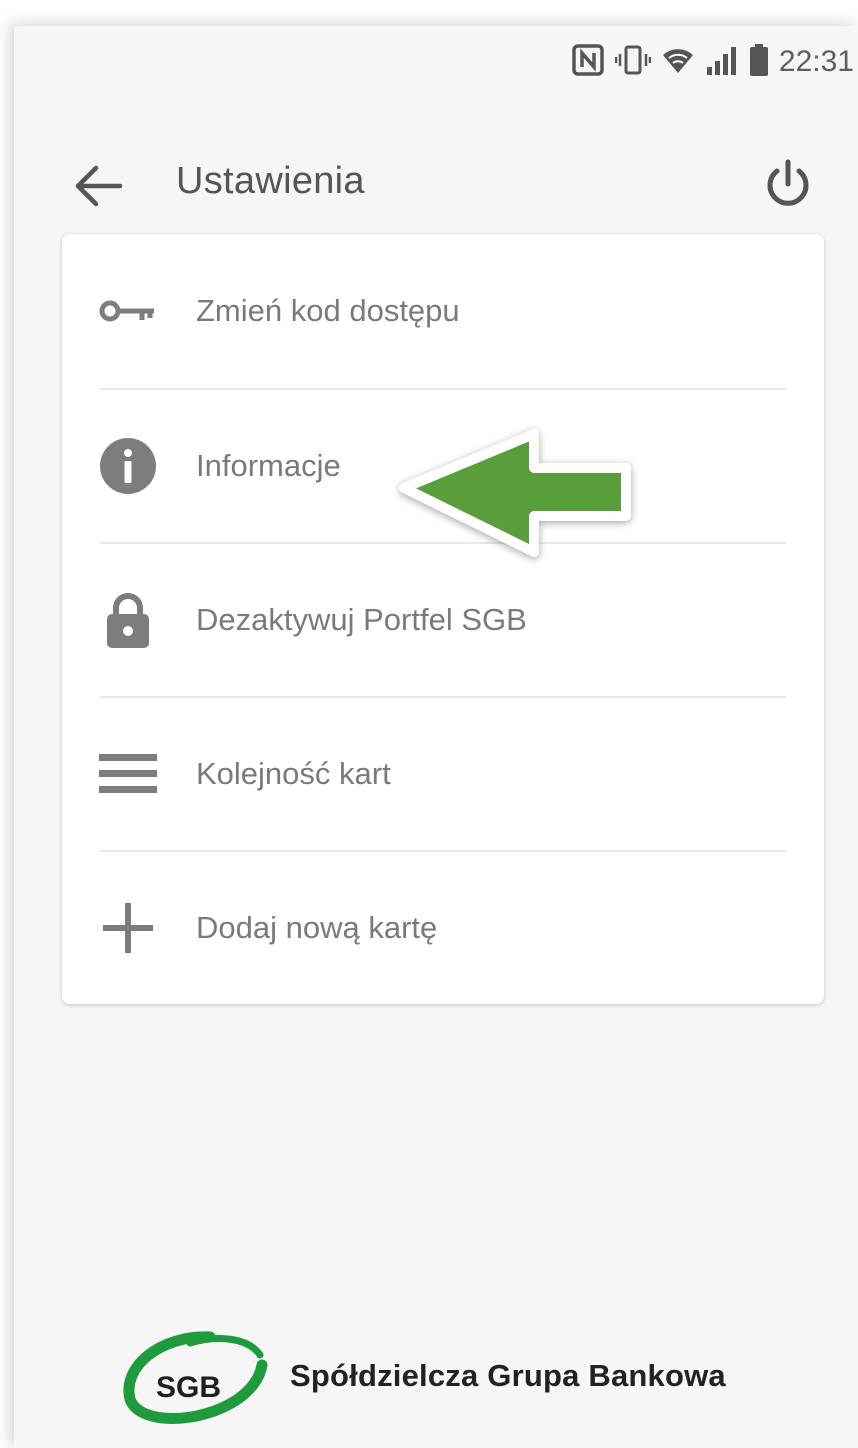  Describe the element at coordinates (508, 1375) in the screenshot. I see `brand-name: Spółdzielcza Grupa Bankowa` at that location.